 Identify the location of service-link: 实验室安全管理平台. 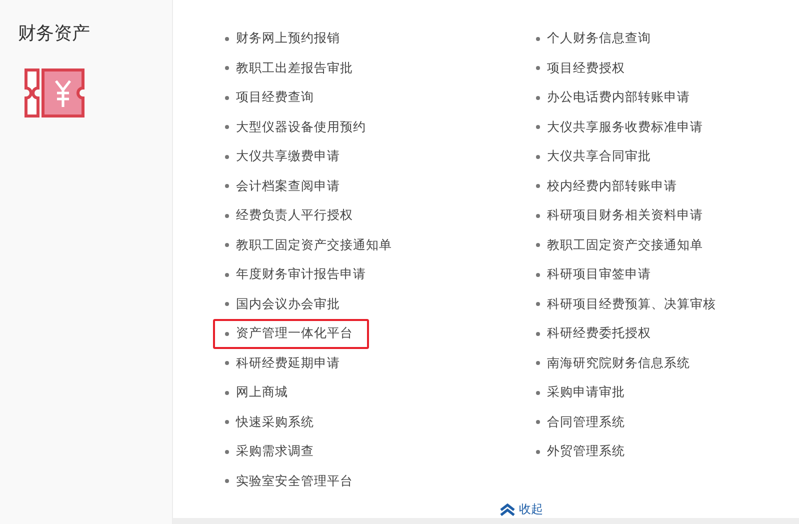
(291, 481).